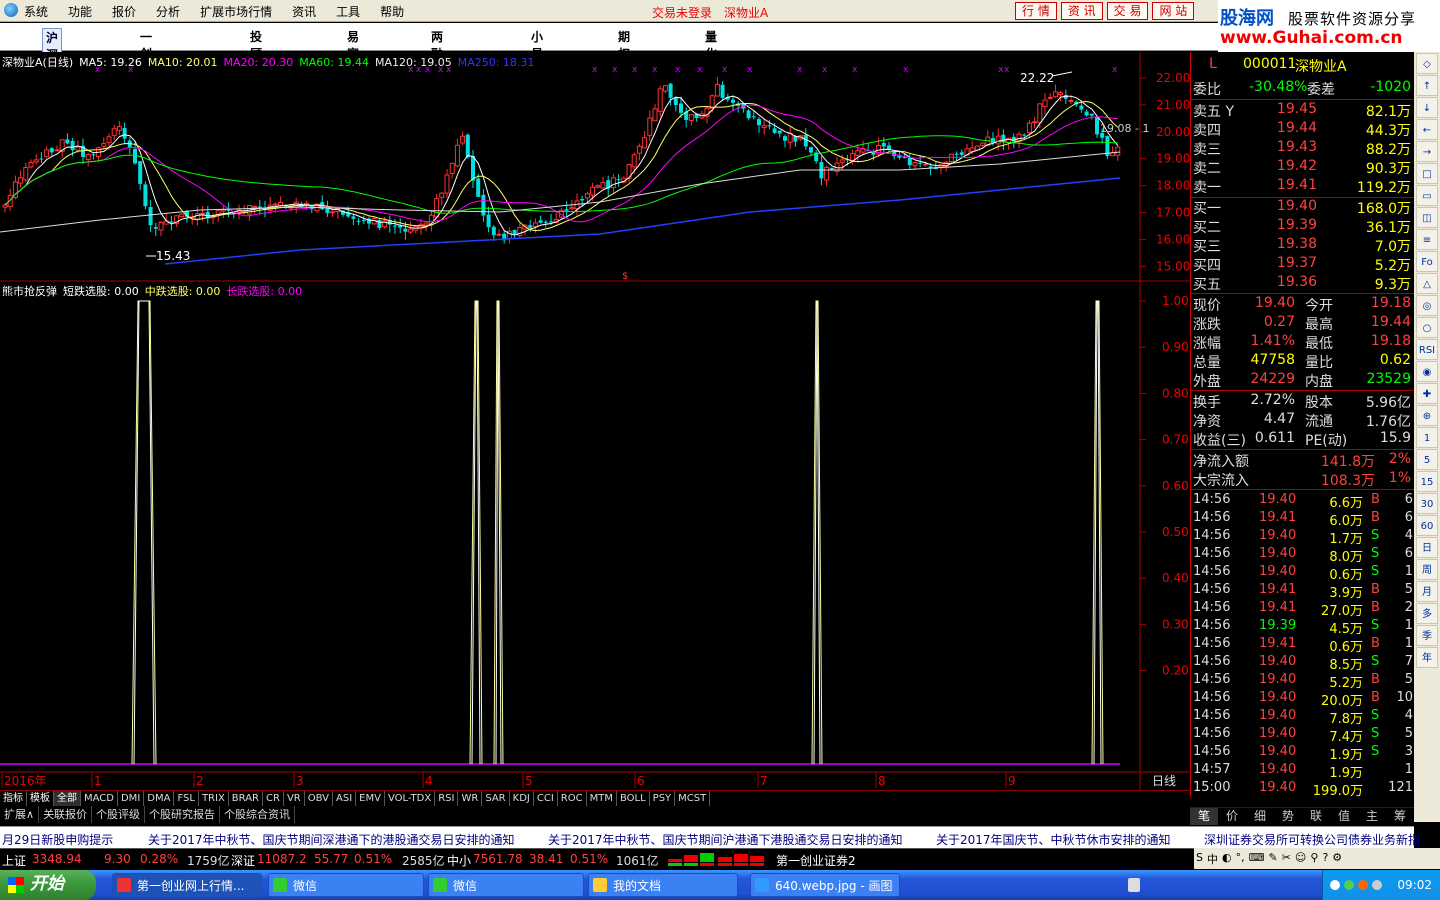 Image resolution: width=1440 pixels, height=900 pixels. I want to click on quote-tab-7: 筹, so click(1400, 816).